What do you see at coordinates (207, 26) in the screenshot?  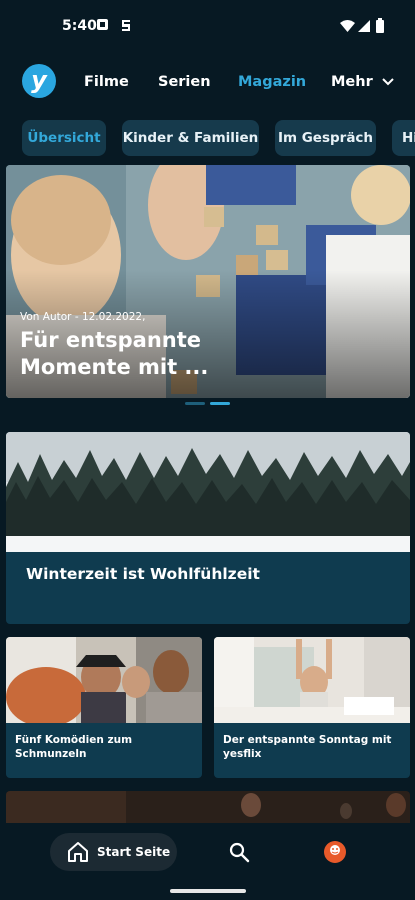 I see `status-bar: 5:40` at bounding box center [207, 26].